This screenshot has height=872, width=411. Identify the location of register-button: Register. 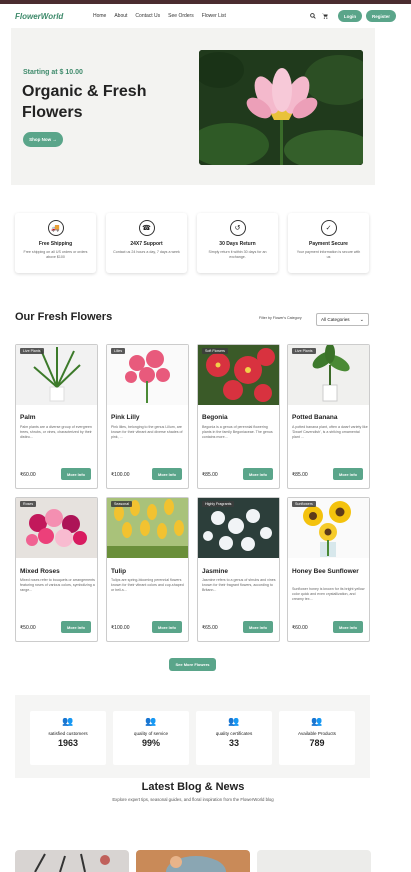
(381, 16).